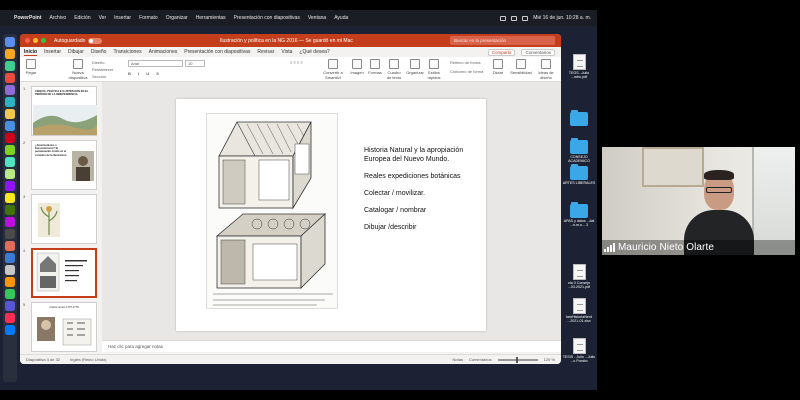 Image resolution: width=800 pixels, height=400 pixels. What do you see at coordinates (465, 62) in the screenshot?
I see `shape-fill-button: Relleno de forma` at bounding box center [465, 62].